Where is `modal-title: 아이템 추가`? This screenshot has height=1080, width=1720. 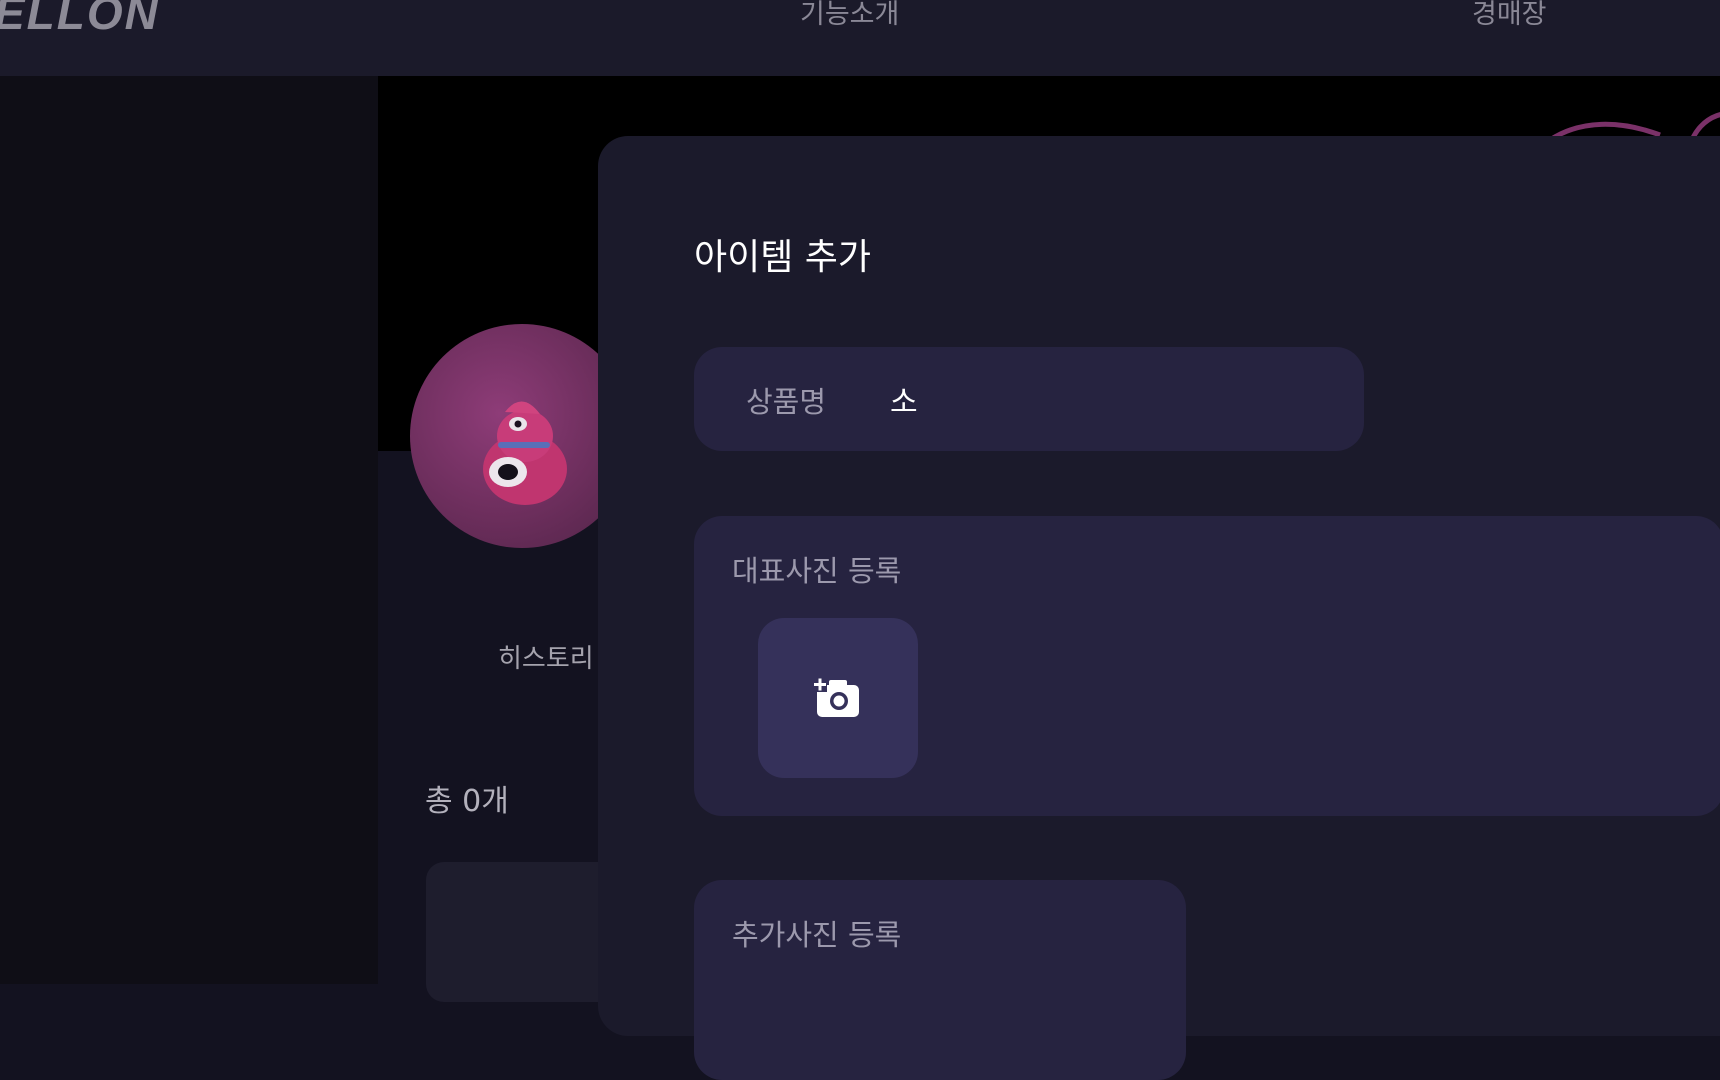
modal-title: 아이템 추가 is located at coordinates (783, 257).